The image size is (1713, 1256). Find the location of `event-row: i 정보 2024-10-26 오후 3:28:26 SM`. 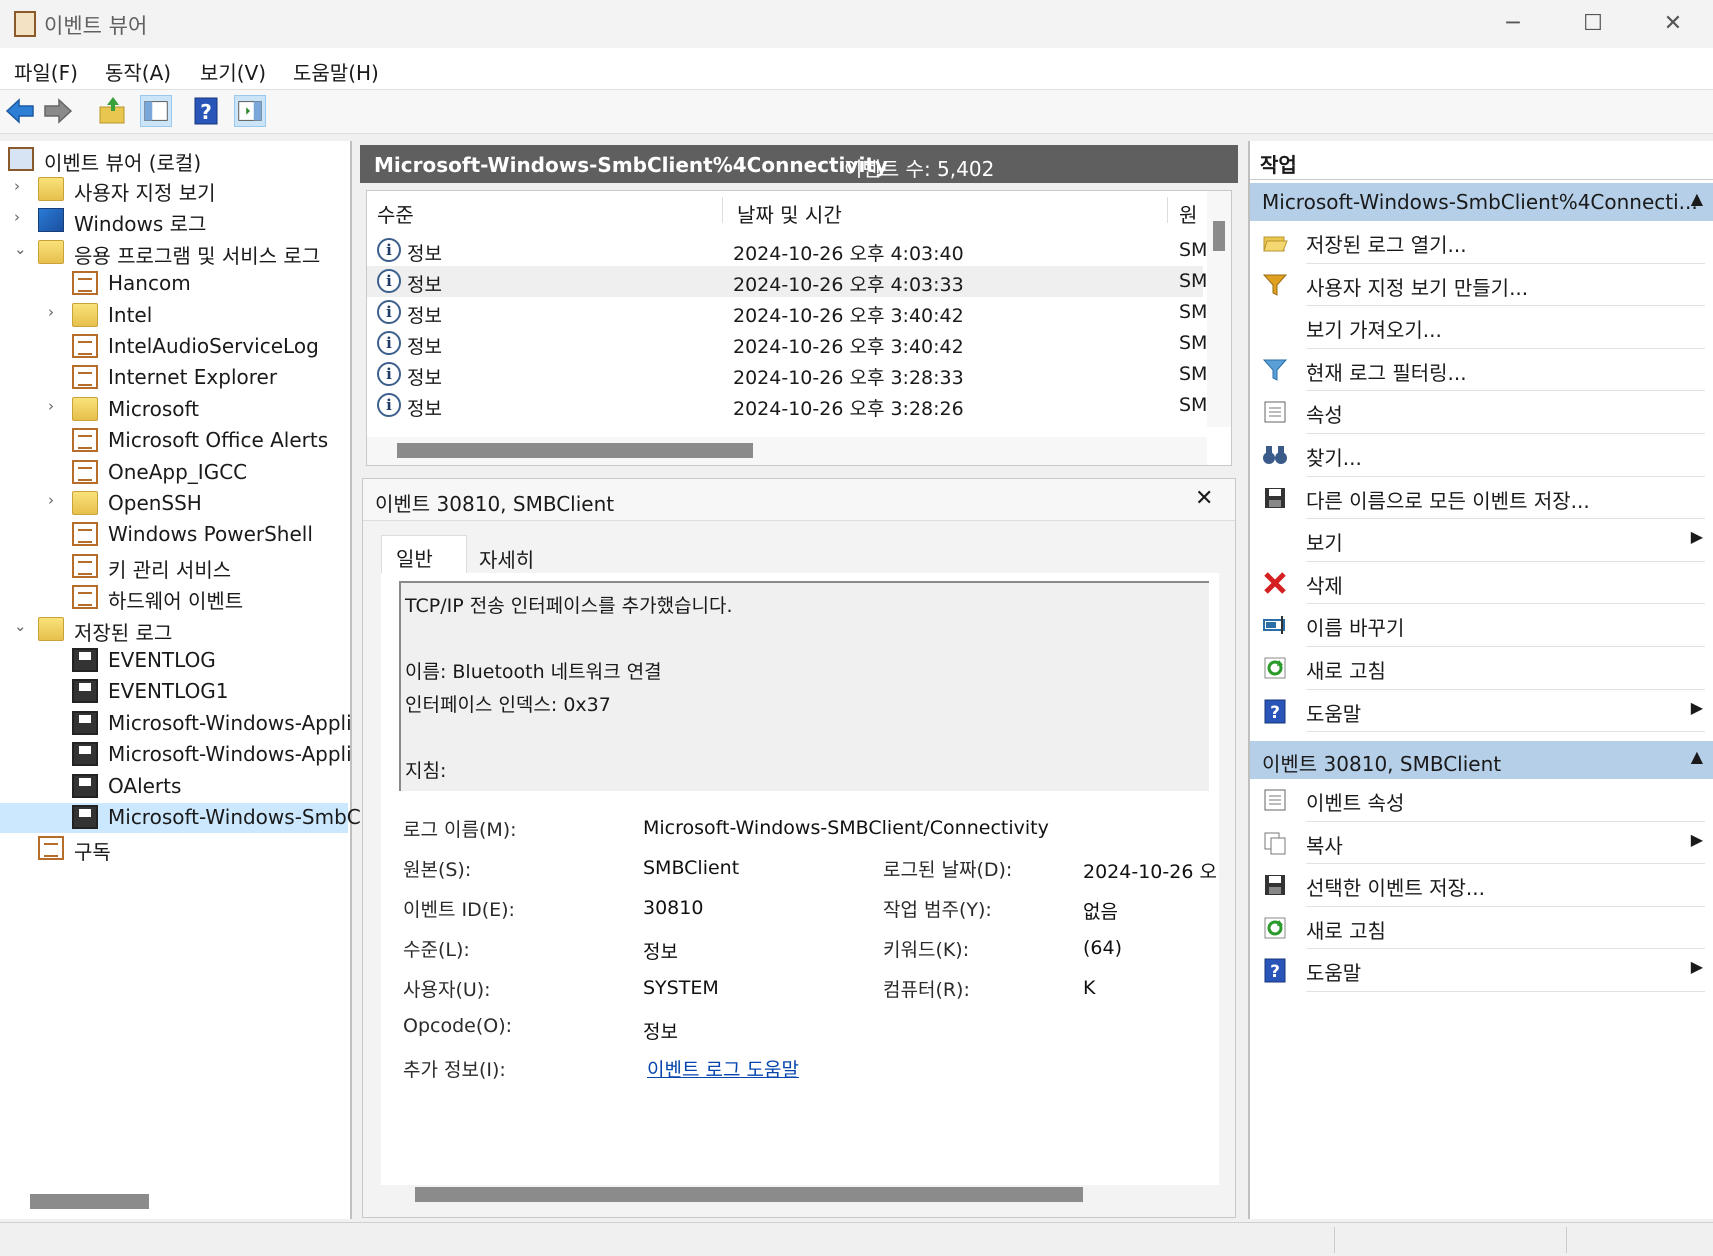

event-row: i 정보 2024-10-26 오후 3:28:26 SM is located at coordinates (787, 405).